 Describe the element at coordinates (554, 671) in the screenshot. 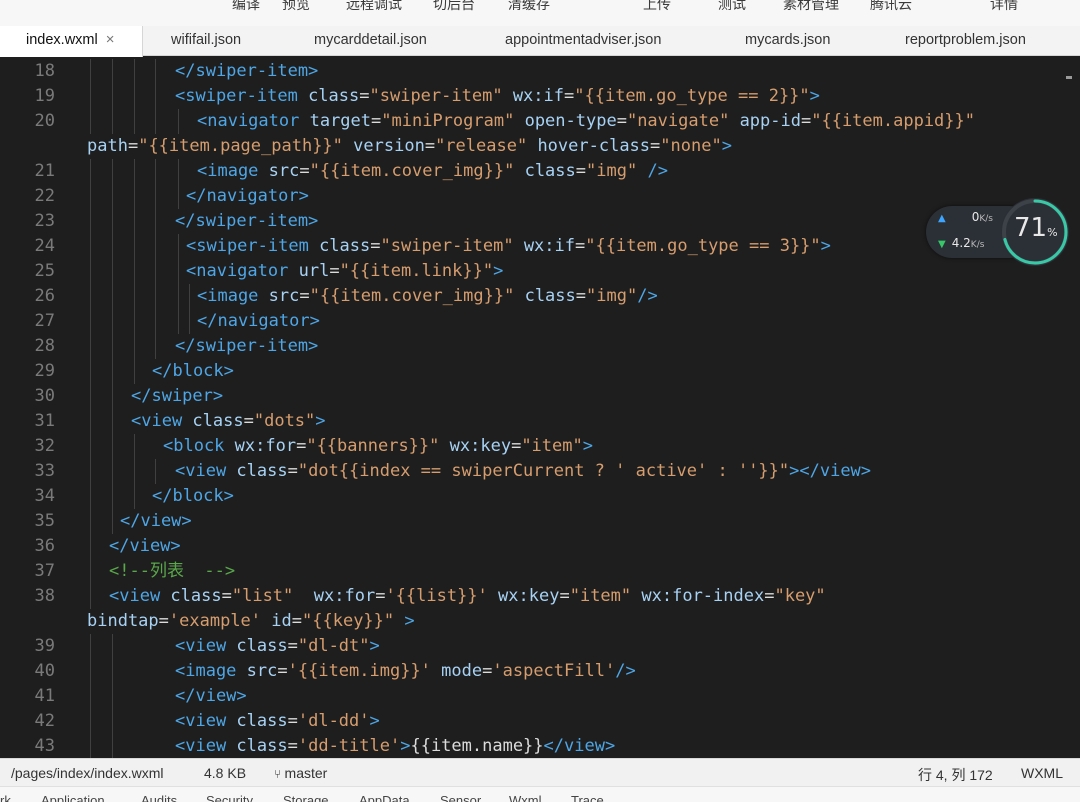

I see `code-token: 'aspectFill'` at that location.